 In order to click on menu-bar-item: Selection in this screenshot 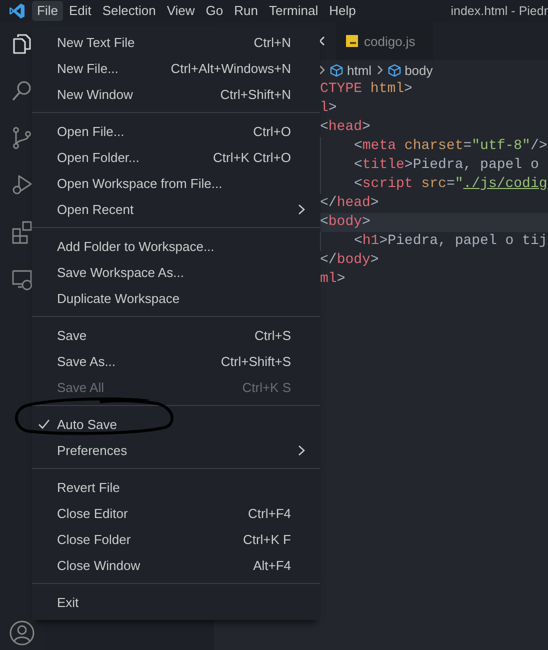, I will do `click(129, 11)`.